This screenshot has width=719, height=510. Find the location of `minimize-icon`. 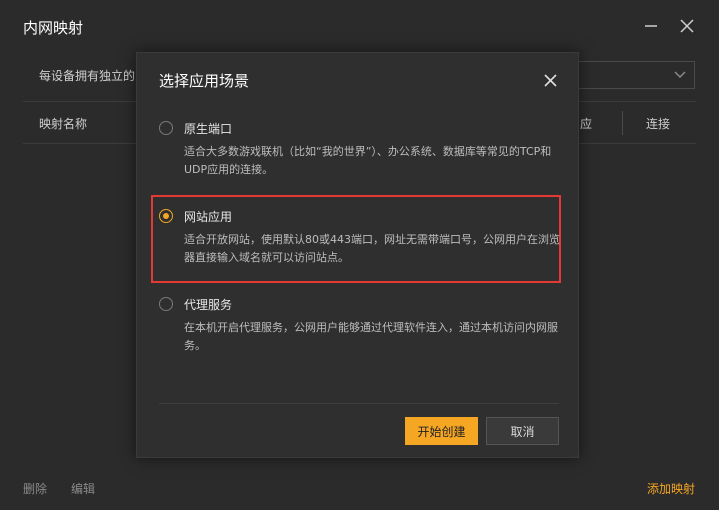

minimize-icon is located at coordinates (651, 26).